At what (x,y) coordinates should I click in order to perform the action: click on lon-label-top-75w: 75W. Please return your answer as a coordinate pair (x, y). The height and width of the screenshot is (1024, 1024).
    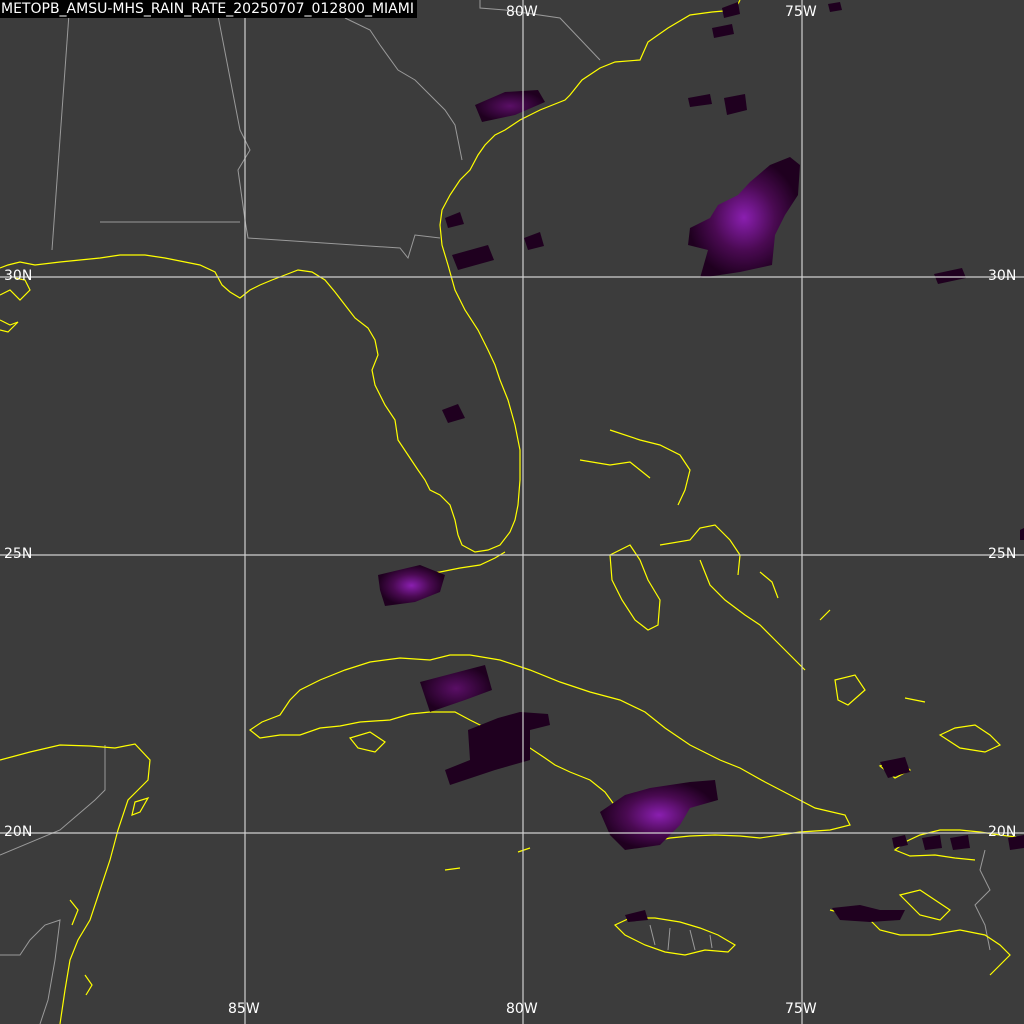
    Looking at the image, I should click on (801, 12).